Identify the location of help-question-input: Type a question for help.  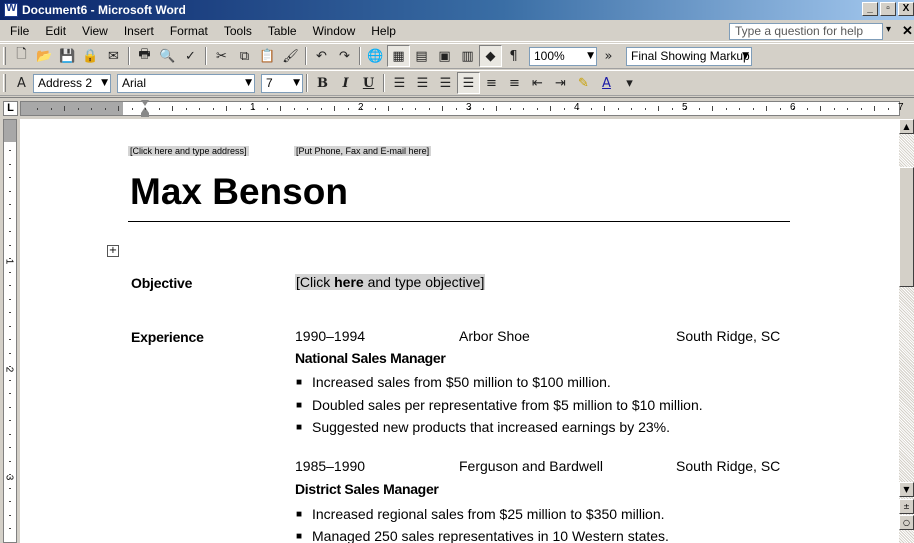
(806, 31).